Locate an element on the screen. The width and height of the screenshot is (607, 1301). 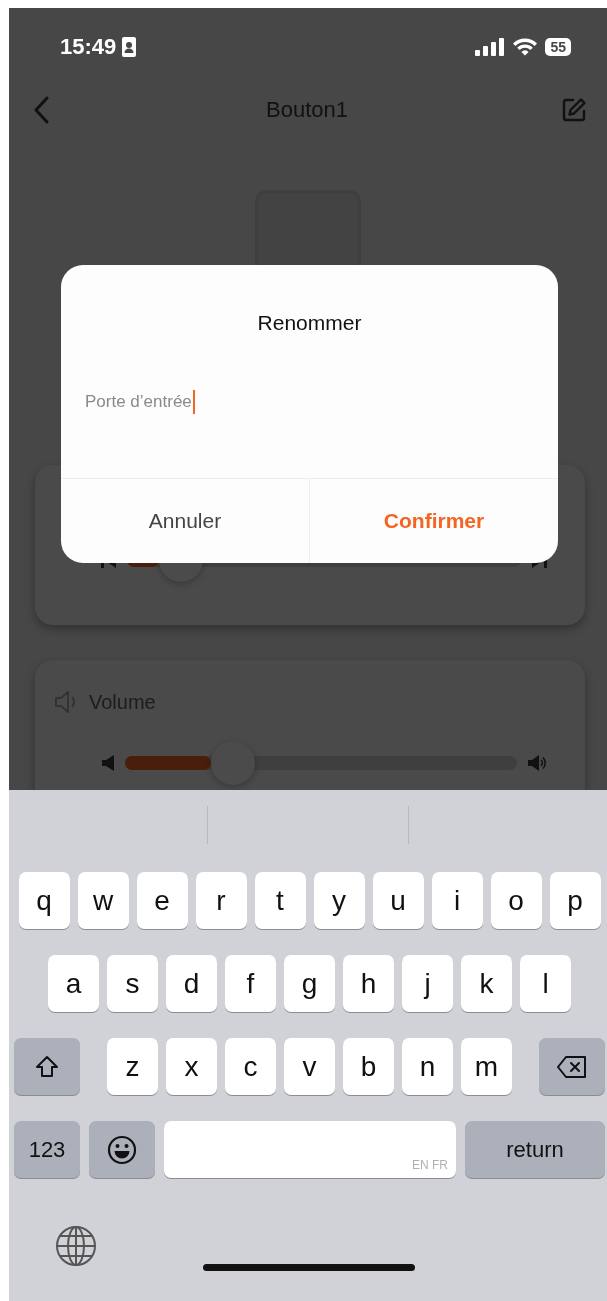
letter-key: u is located at coordinates (398, 900).